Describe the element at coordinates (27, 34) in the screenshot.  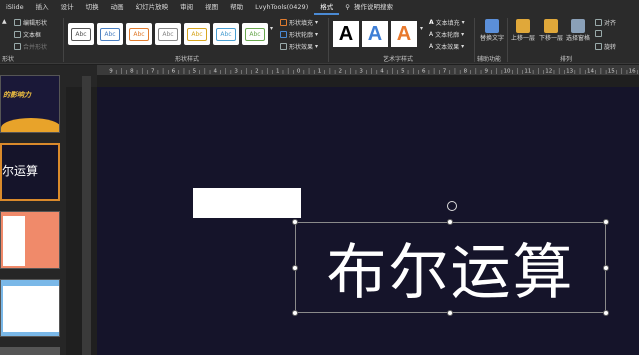
I see `text-box-button: 文本框` at that location.